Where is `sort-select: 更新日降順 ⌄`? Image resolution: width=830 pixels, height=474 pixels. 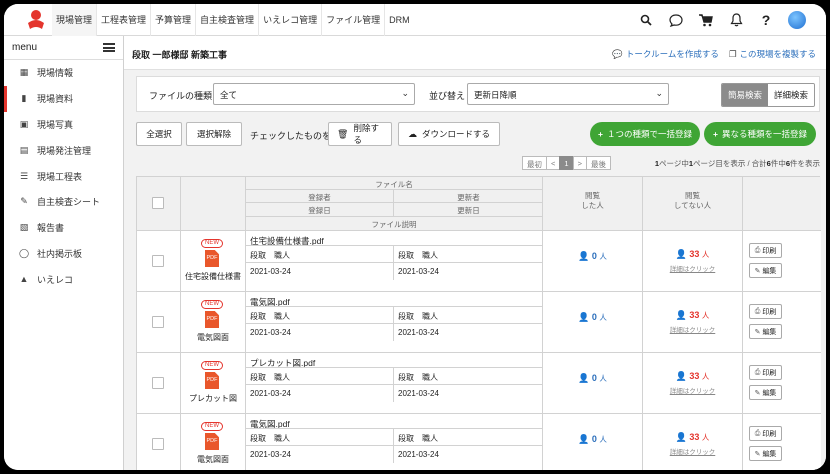 sort-select: 更新日降順 ⌄ is located at coordinates (568, 94).